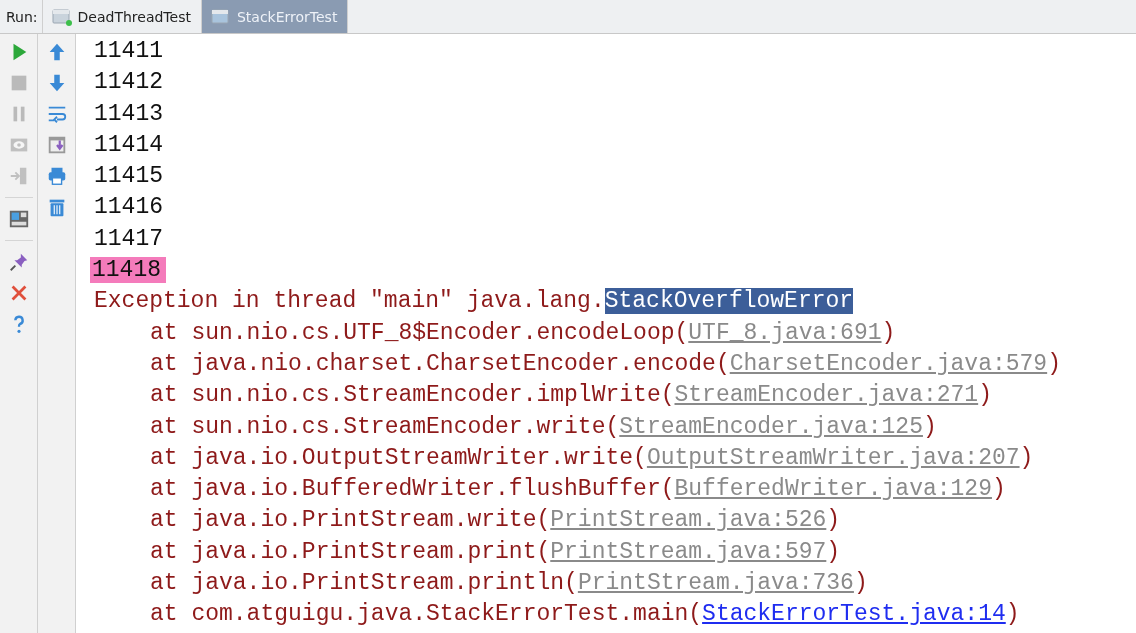 The width and height of the screenshot is (1136, 633). What do you see at coordinates (129, 207) in the screenshot?
I see `console-output-line: 11416` at bounding box center [129, 207].